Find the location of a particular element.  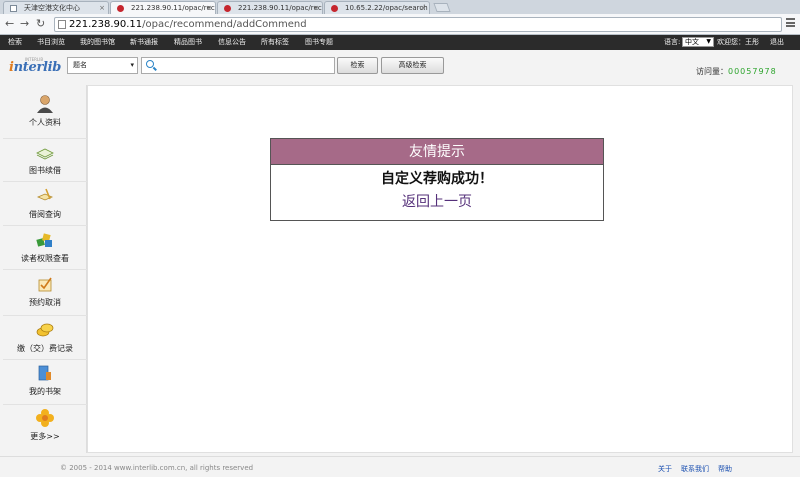

visit-counter: 访问量：00057978 is located at coordinates (736, 71).